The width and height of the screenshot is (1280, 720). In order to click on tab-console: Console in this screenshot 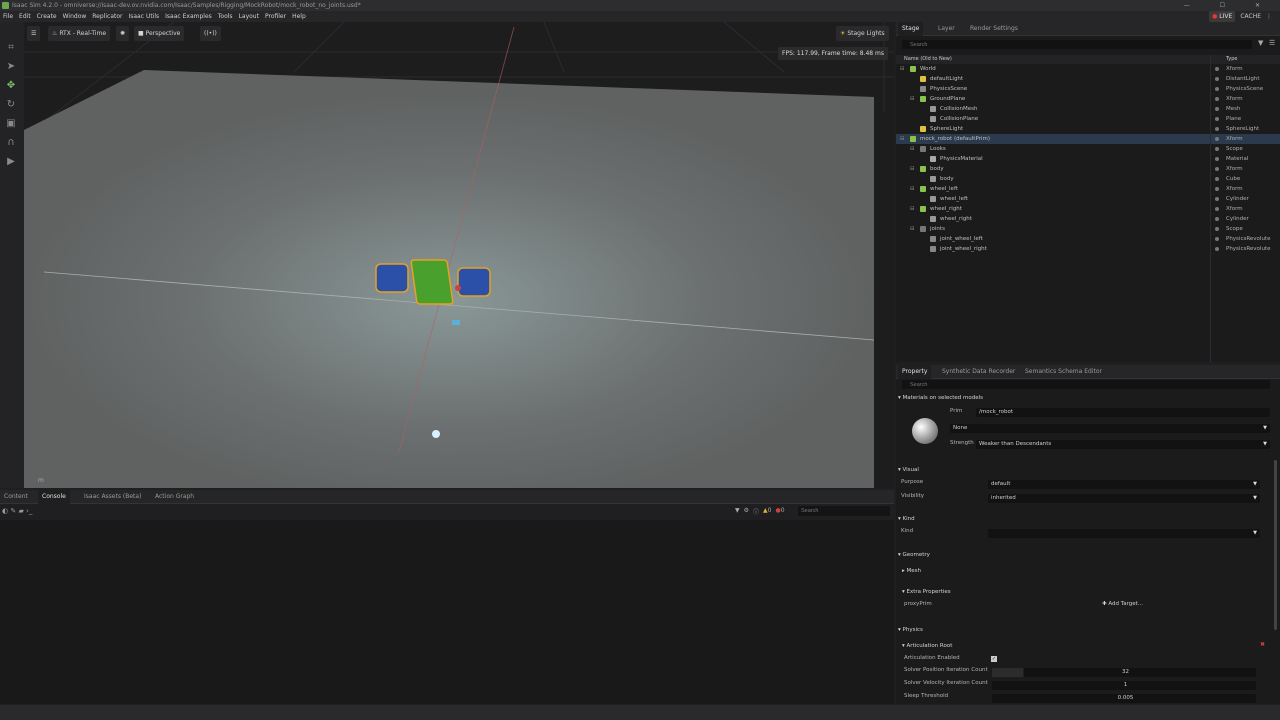, I will do `click(54, 497)`.